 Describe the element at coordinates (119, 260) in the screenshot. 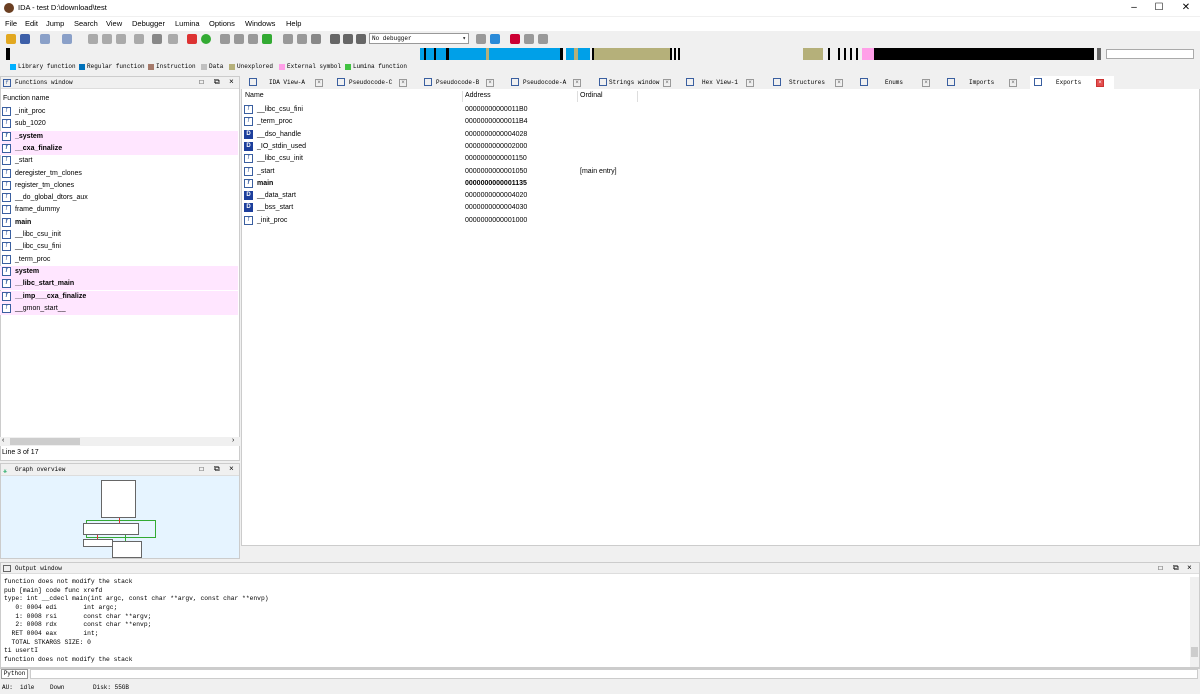

I see `function-row: f _term_proc` at that location.